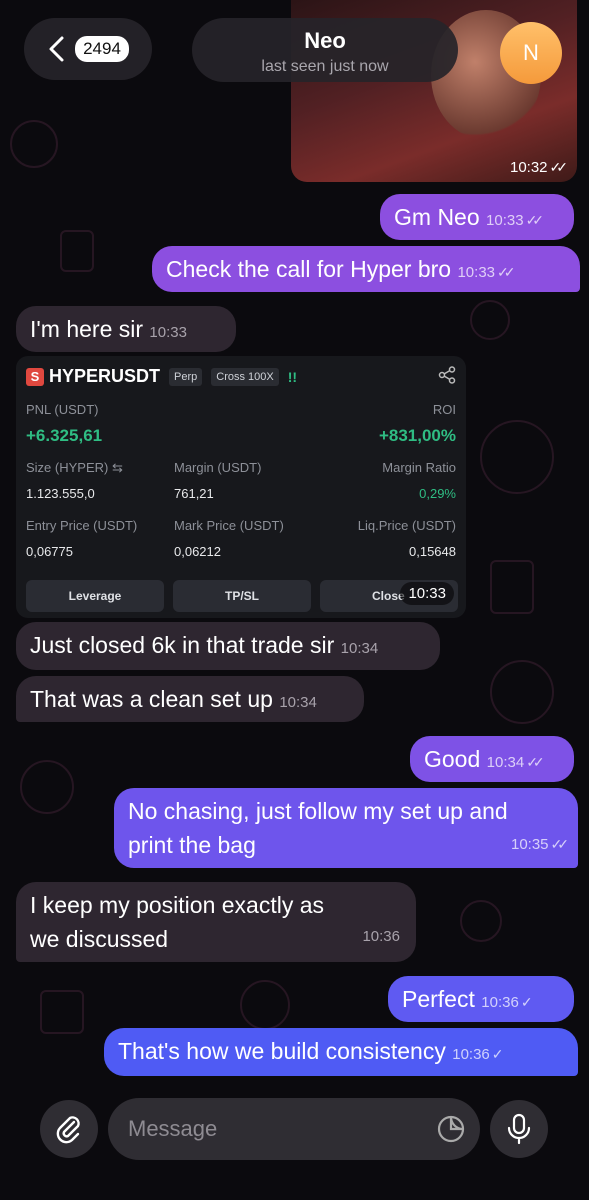 This screenshot has height=1200, width=589. What do you see at coordinates (444, 409) in the screenshot?
I see `roi-label: ROI` at bounding box center [444, 409].